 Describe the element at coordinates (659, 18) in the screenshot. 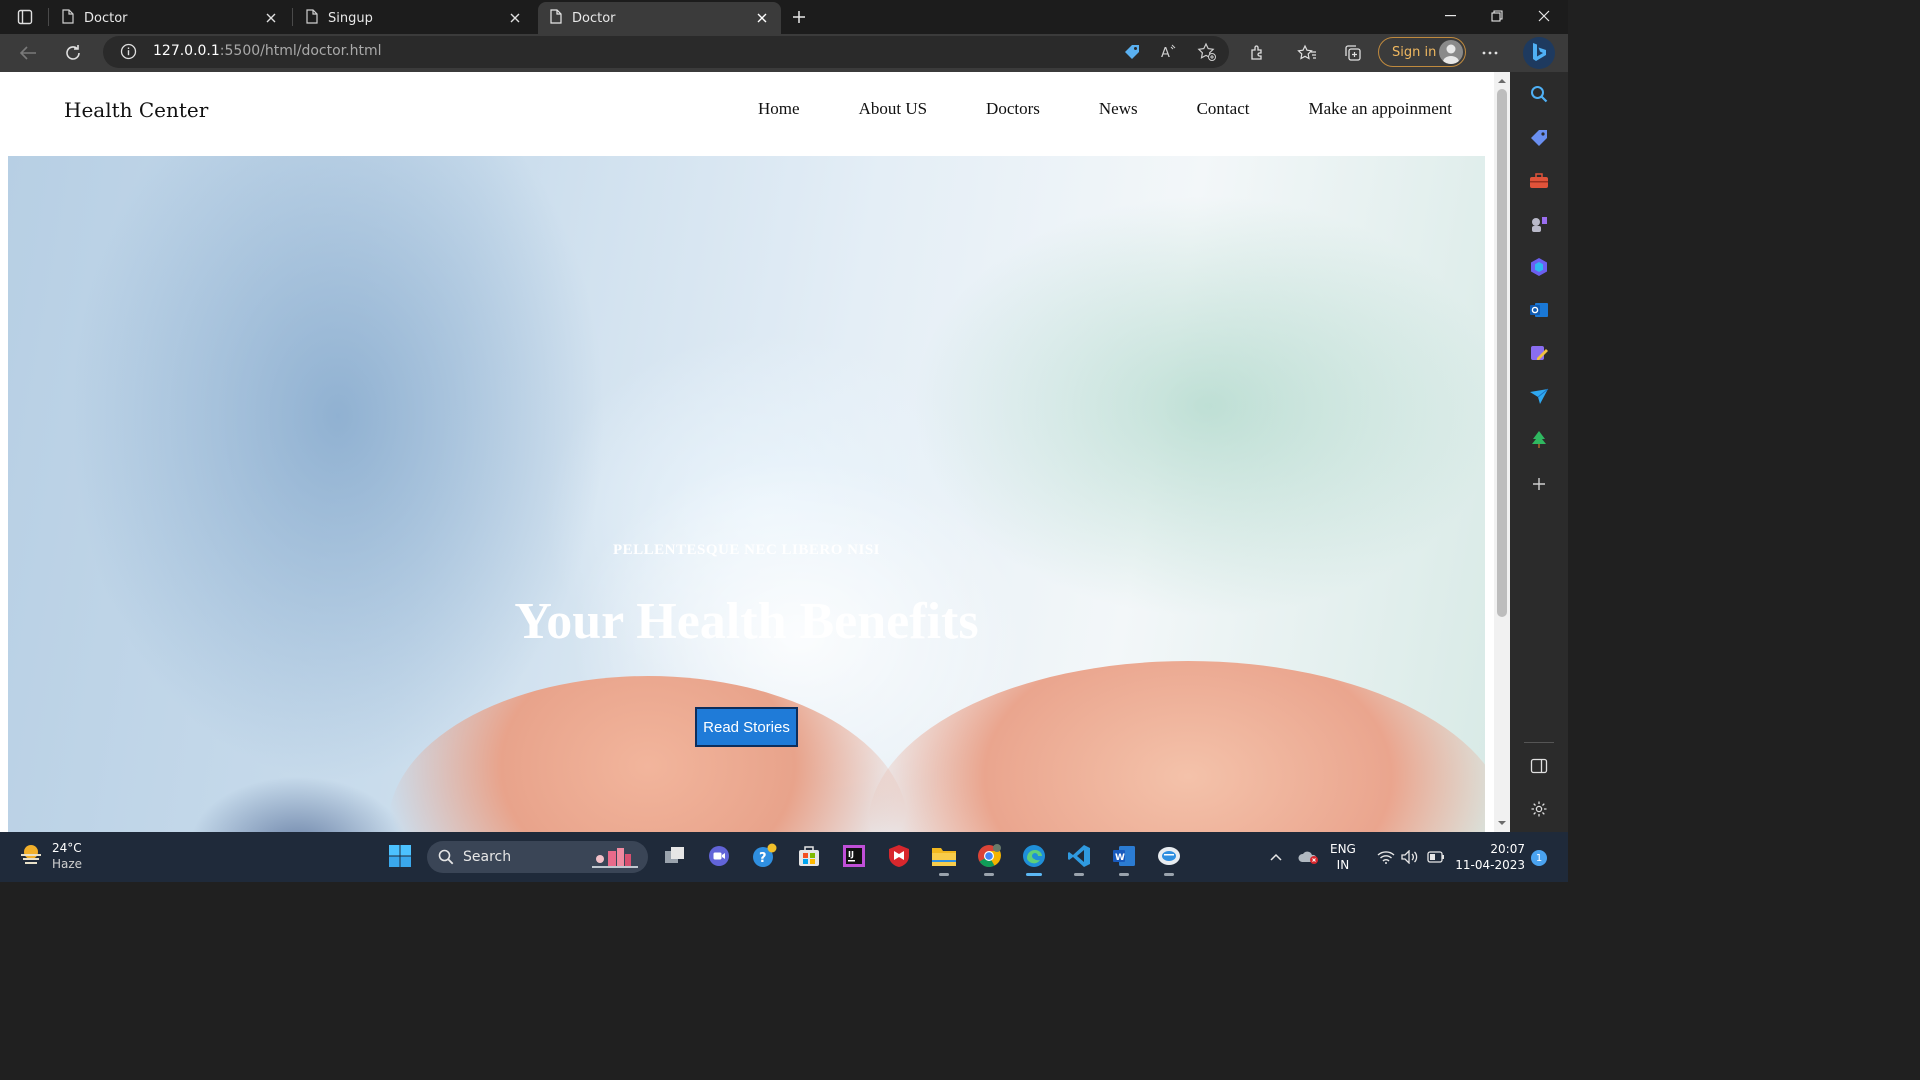

I see `tab-doctor-active: Doctor` at that location.